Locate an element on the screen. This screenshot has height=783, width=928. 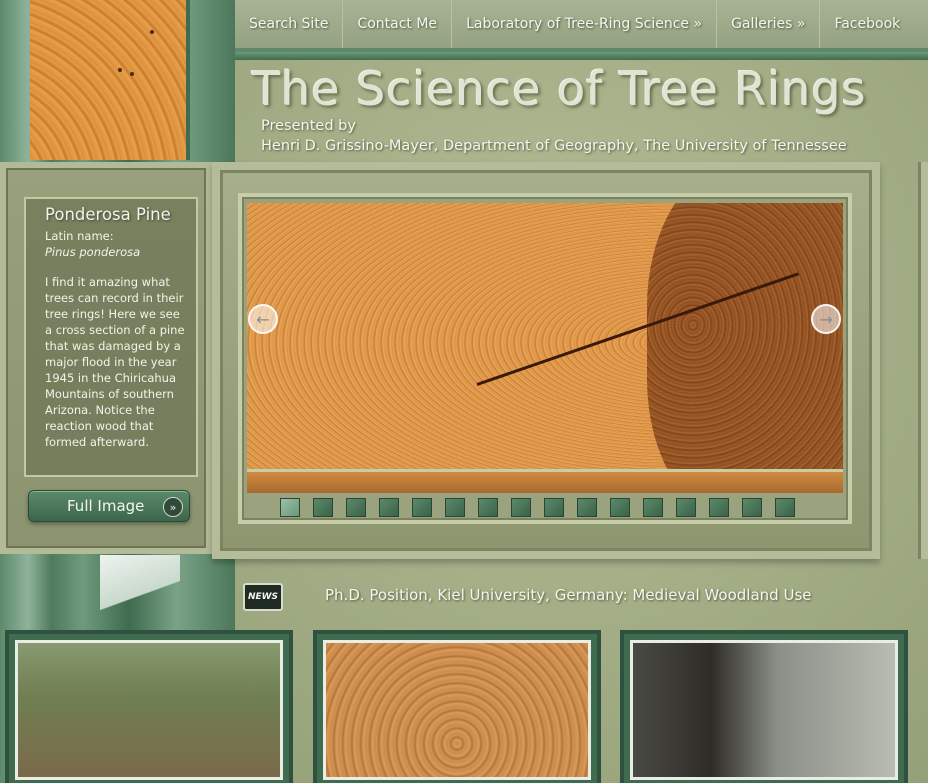
photo-cracked-cross-section is located at coordinates (457, 710).